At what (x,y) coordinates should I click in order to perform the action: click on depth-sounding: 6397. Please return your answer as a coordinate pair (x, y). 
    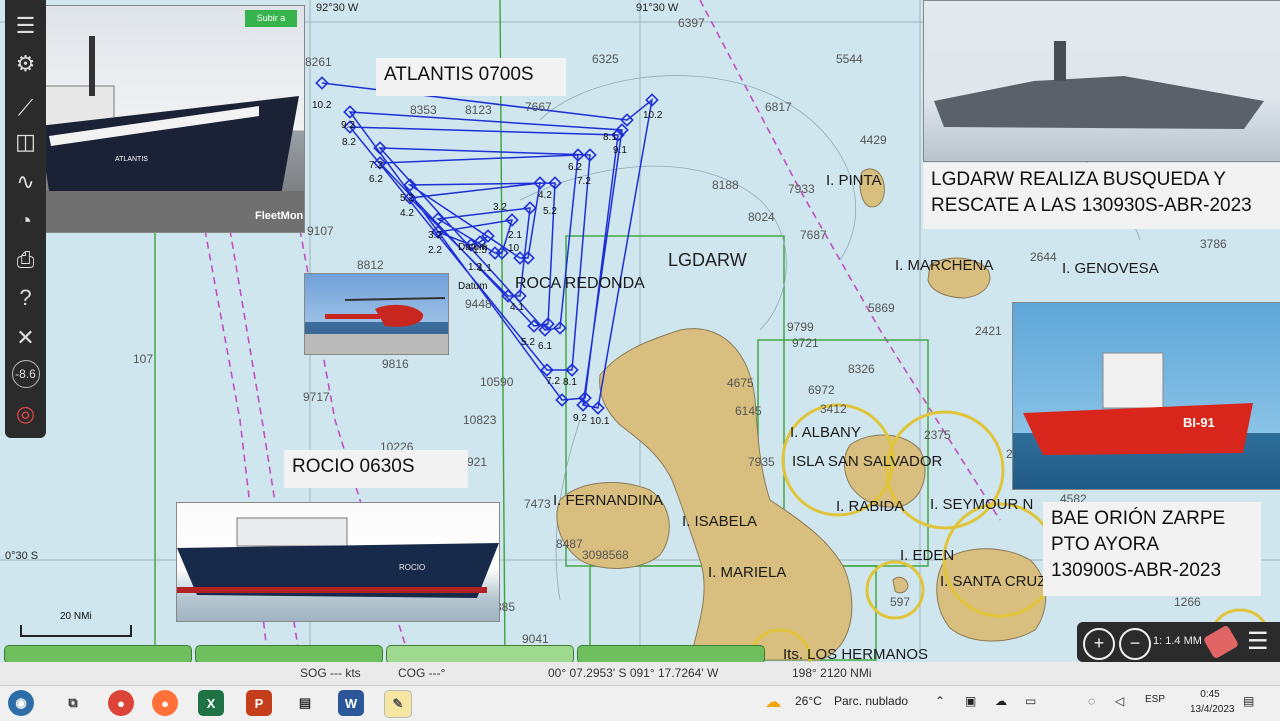
    Looking at the image, I should click on (691, 23).